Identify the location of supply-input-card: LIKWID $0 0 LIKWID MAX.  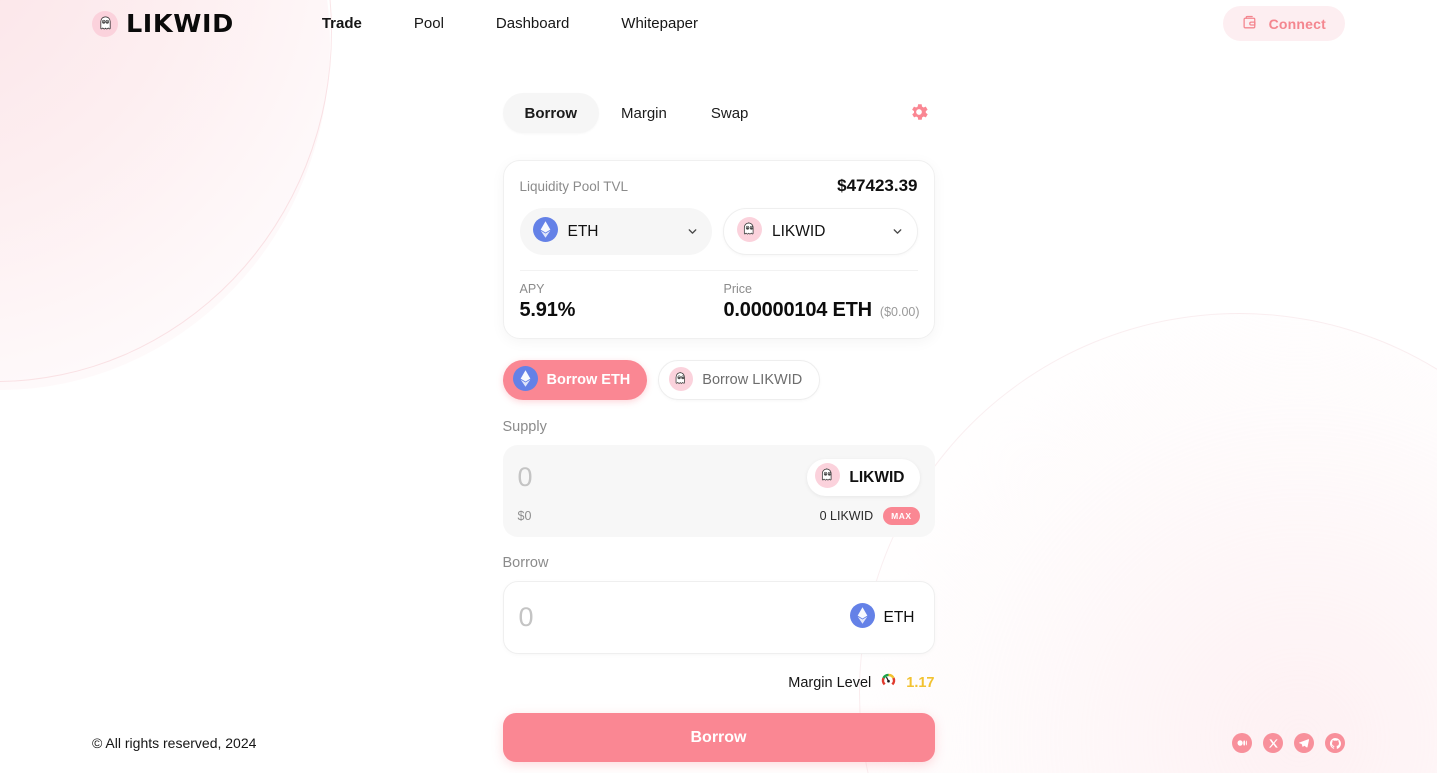
(718, 491).